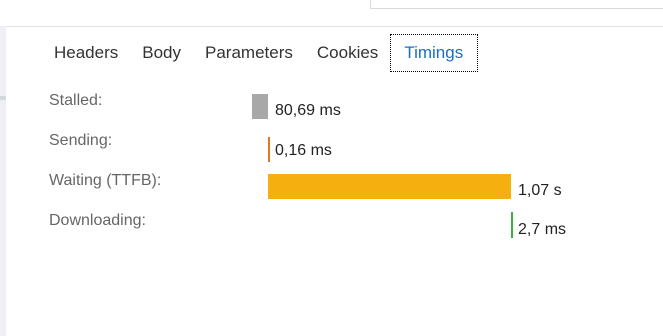 The image size is (663, 336). What do you see at coordinates (349, 232) in the screenshot?
I see `timing-row-downloading: Downloading: 2,7 ms` at bounding box center [349, 232].